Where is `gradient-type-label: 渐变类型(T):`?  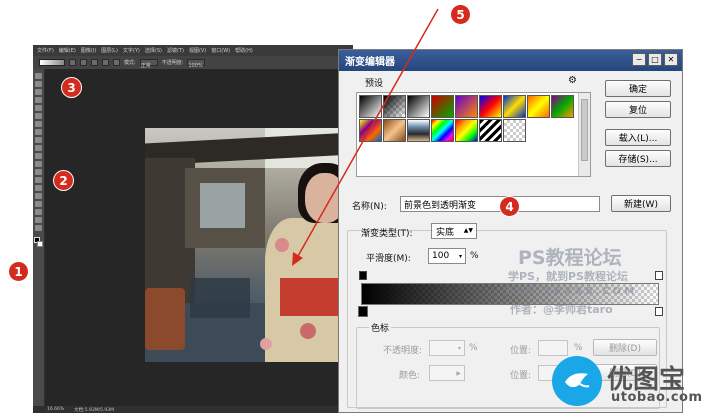
gradient-type-label: 渐变类型(T): is located at coordinates (387, 234).